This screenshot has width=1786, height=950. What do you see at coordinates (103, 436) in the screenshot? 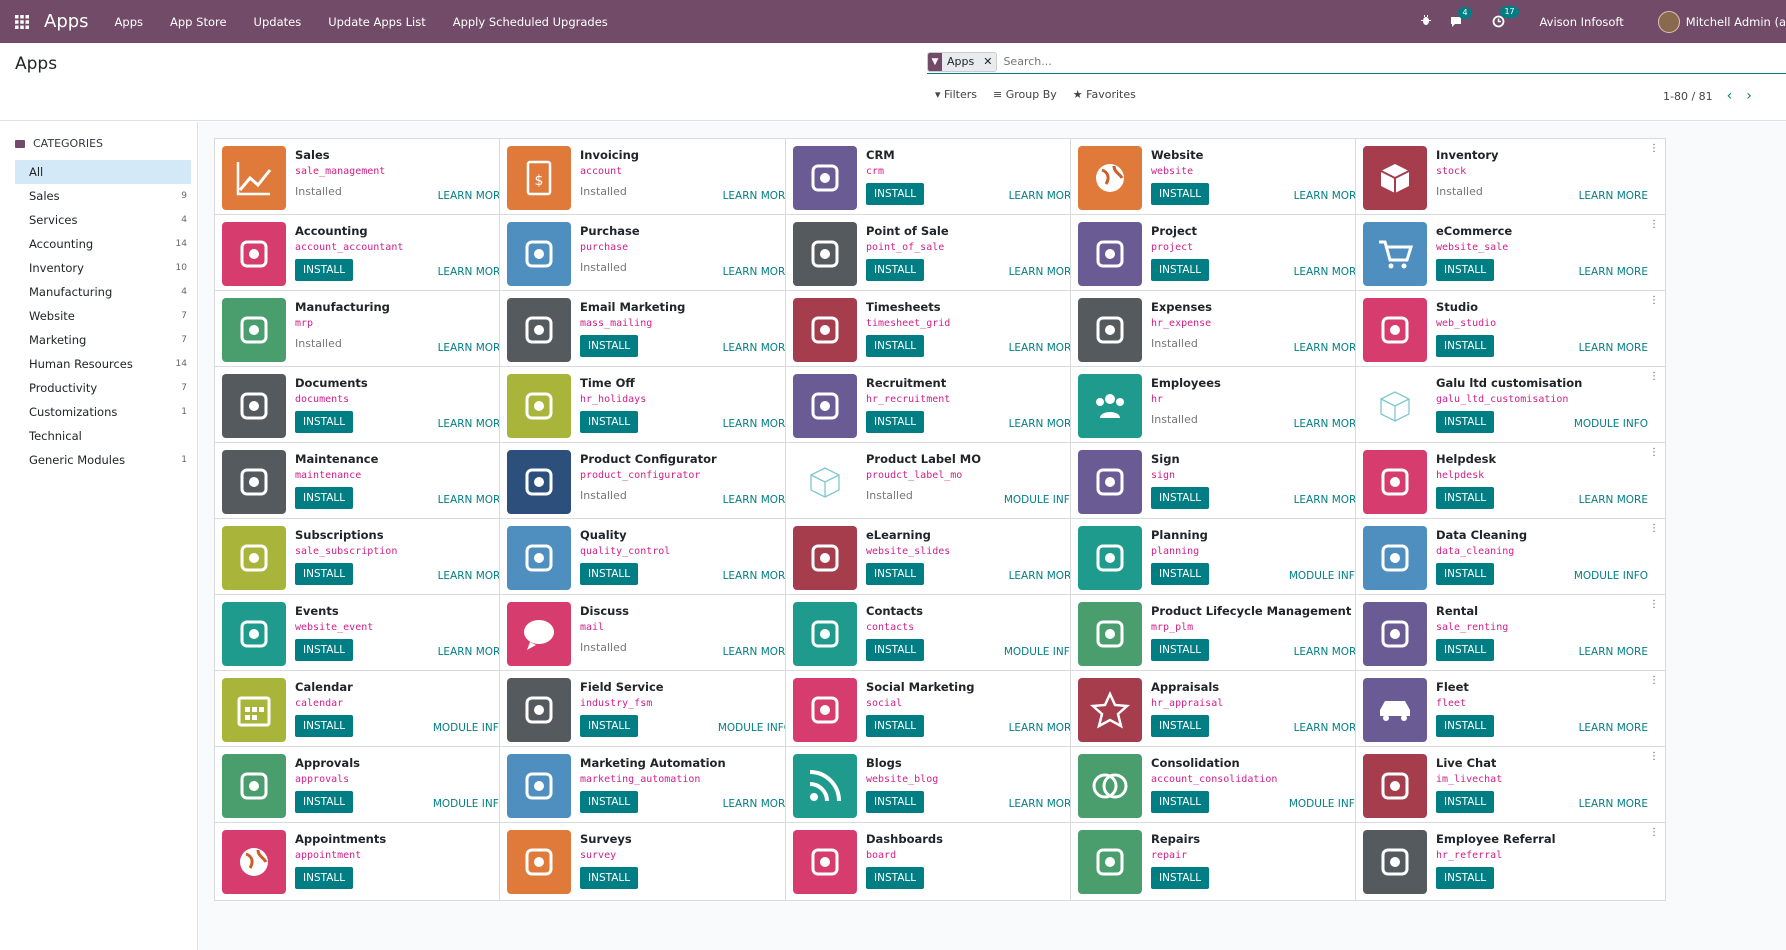
I see `sidebar-item-technical: Technical` at bounding box center [103, 436].